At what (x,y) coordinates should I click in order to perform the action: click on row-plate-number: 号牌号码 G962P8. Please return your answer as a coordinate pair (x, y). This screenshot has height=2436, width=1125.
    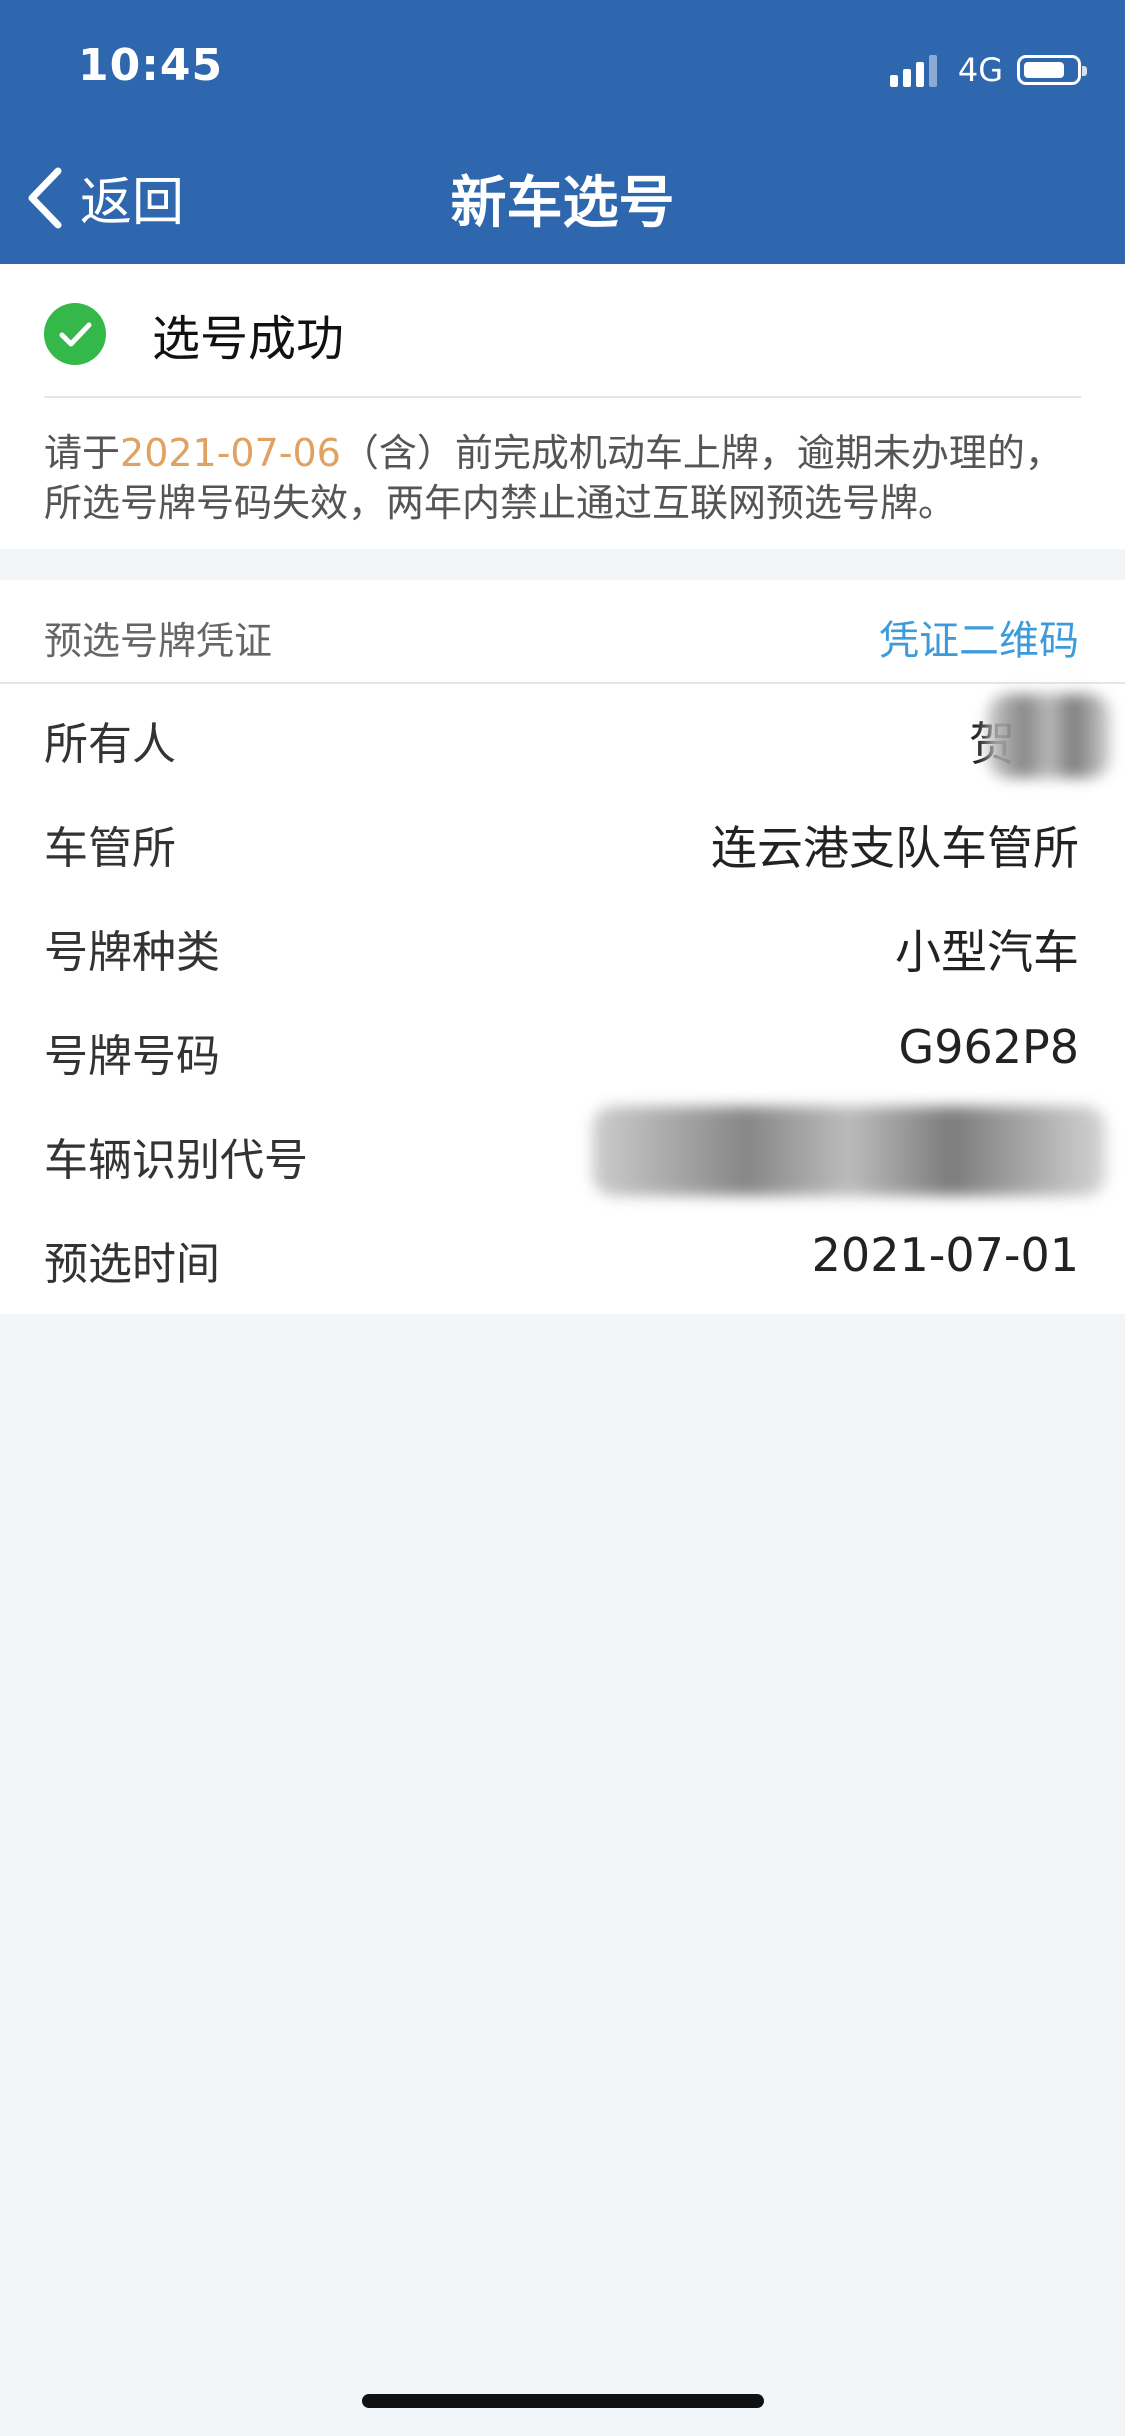
    Looking at the image, I should click on (562, 1048).